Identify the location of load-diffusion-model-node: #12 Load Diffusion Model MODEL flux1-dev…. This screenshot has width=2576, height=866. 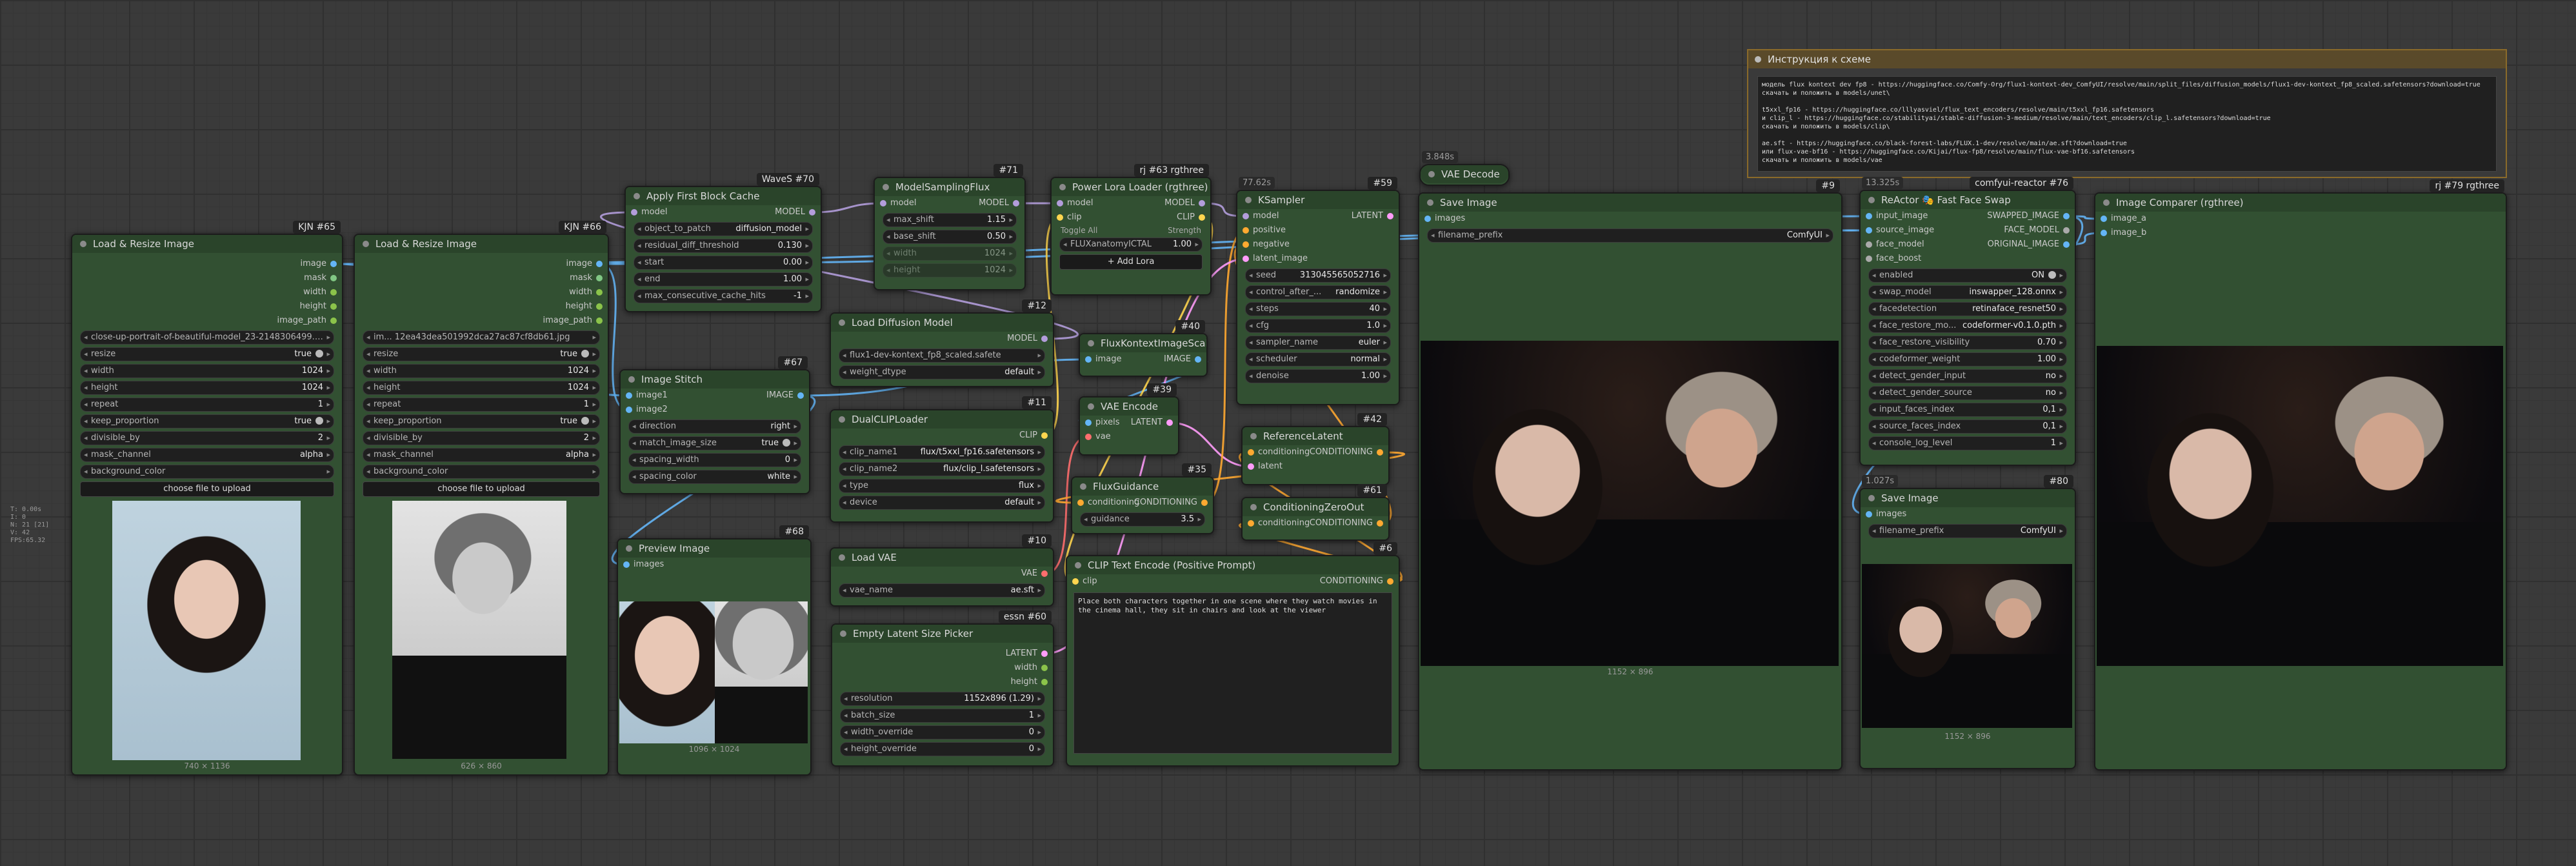
(942, 343).